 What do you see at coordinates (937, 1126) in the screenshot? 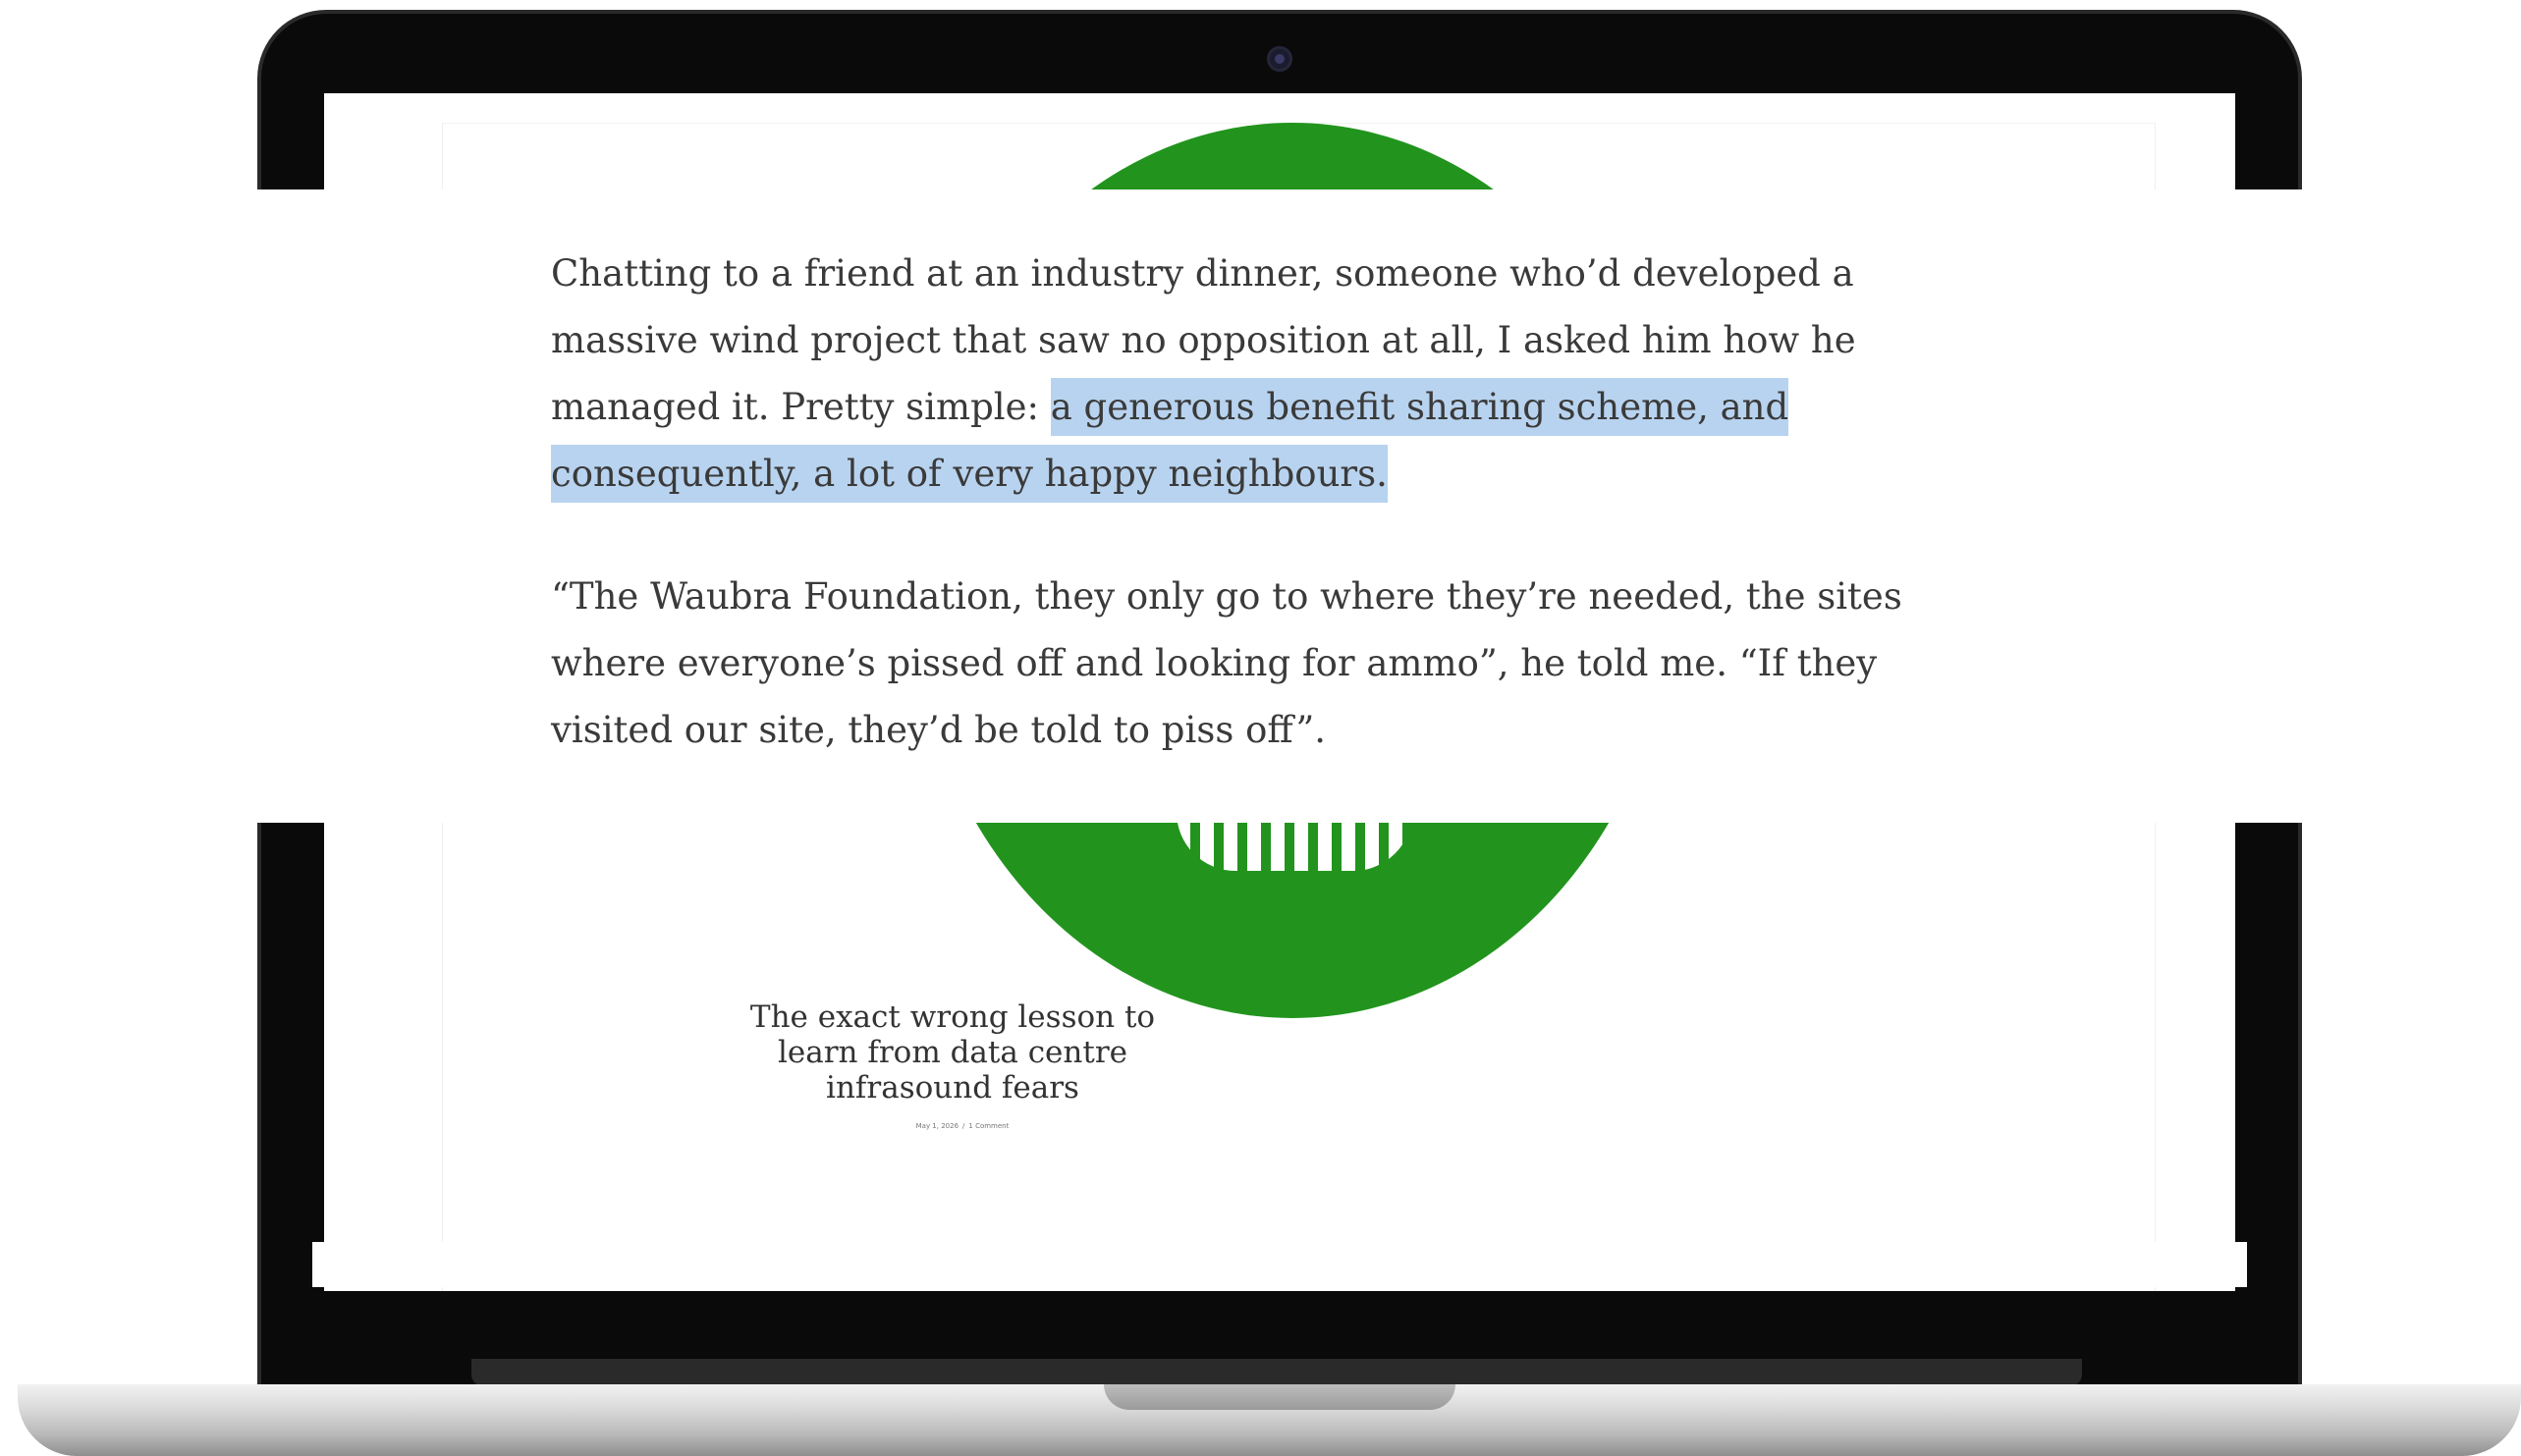
I see `post-date: May 1, 2026` at bounding box center [937, 1126].